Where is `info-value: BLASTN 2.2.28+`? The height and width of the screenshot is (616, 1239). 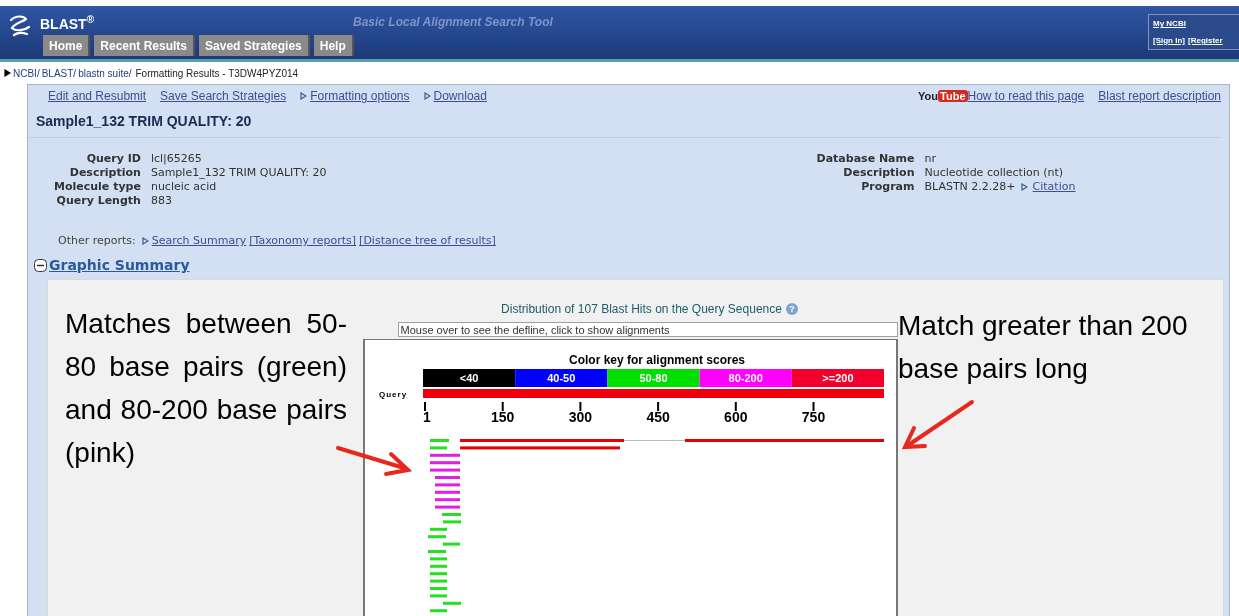
info-value: BLASTN 2.2.28+ is located at coordinates (970, 186).